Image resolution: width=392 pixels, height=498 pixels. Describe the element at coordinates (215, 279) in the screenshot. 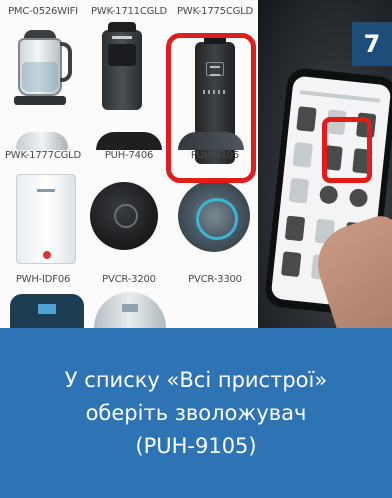

I see `device-label: PVCR-3300` at that location.